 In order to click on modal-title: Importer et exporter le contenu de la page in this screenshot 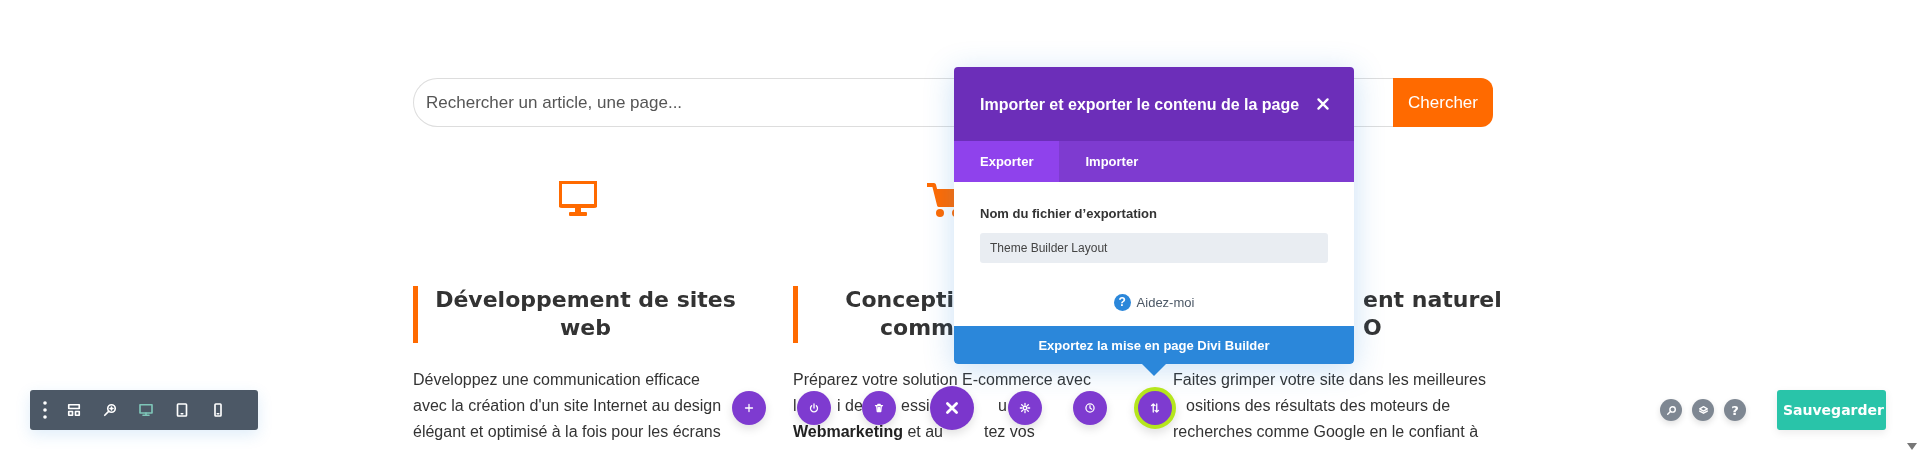, I will do `click(1140, 104)`.